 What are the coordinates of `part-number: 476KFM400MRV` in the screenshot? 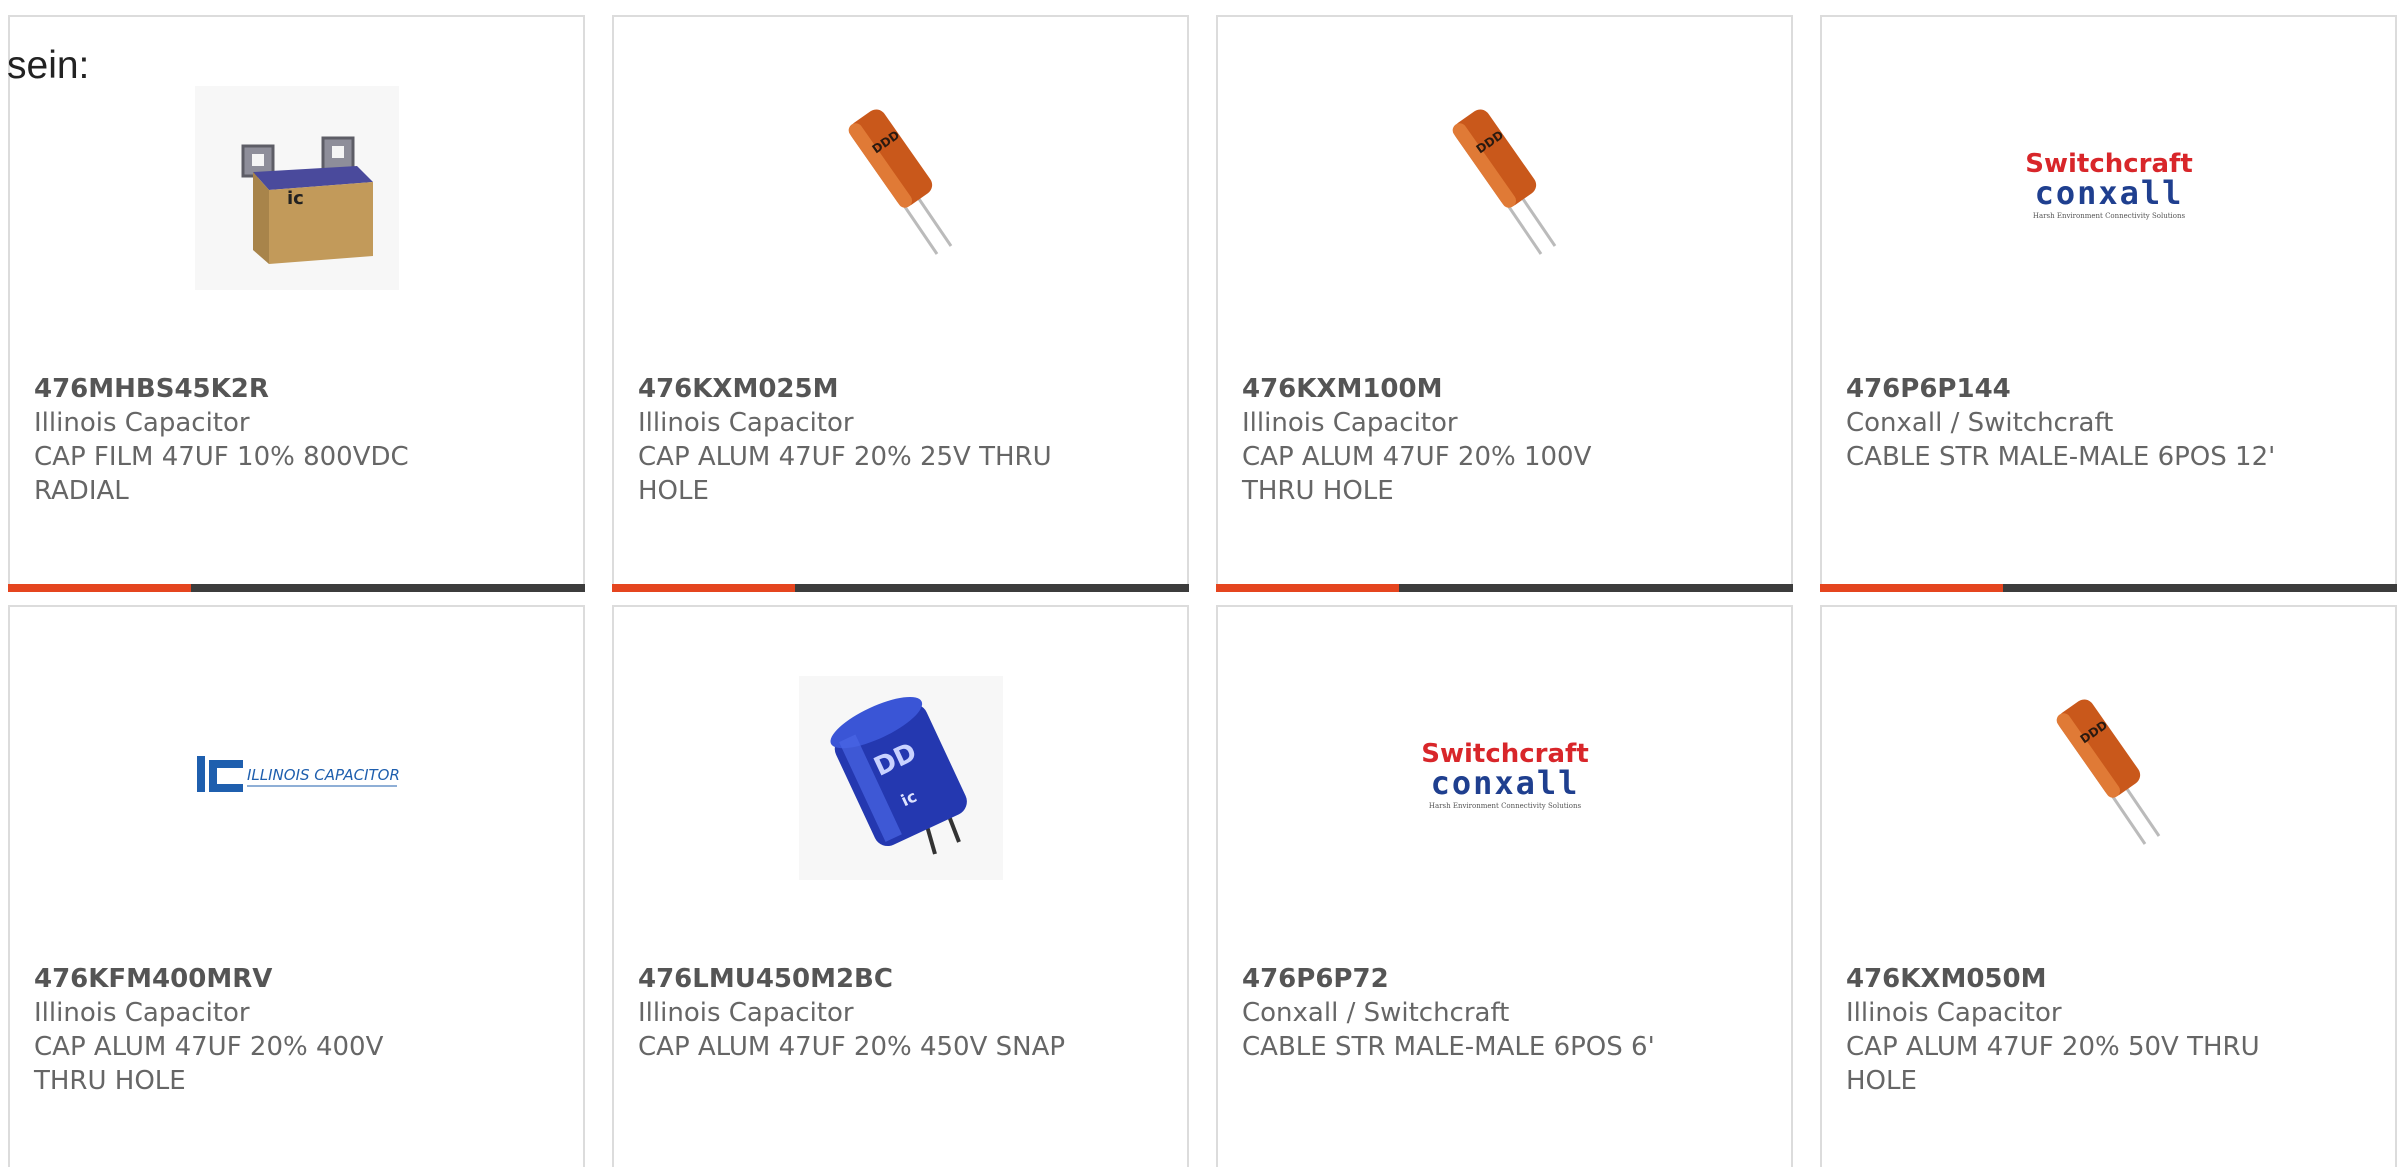 It's located at (296, 979).